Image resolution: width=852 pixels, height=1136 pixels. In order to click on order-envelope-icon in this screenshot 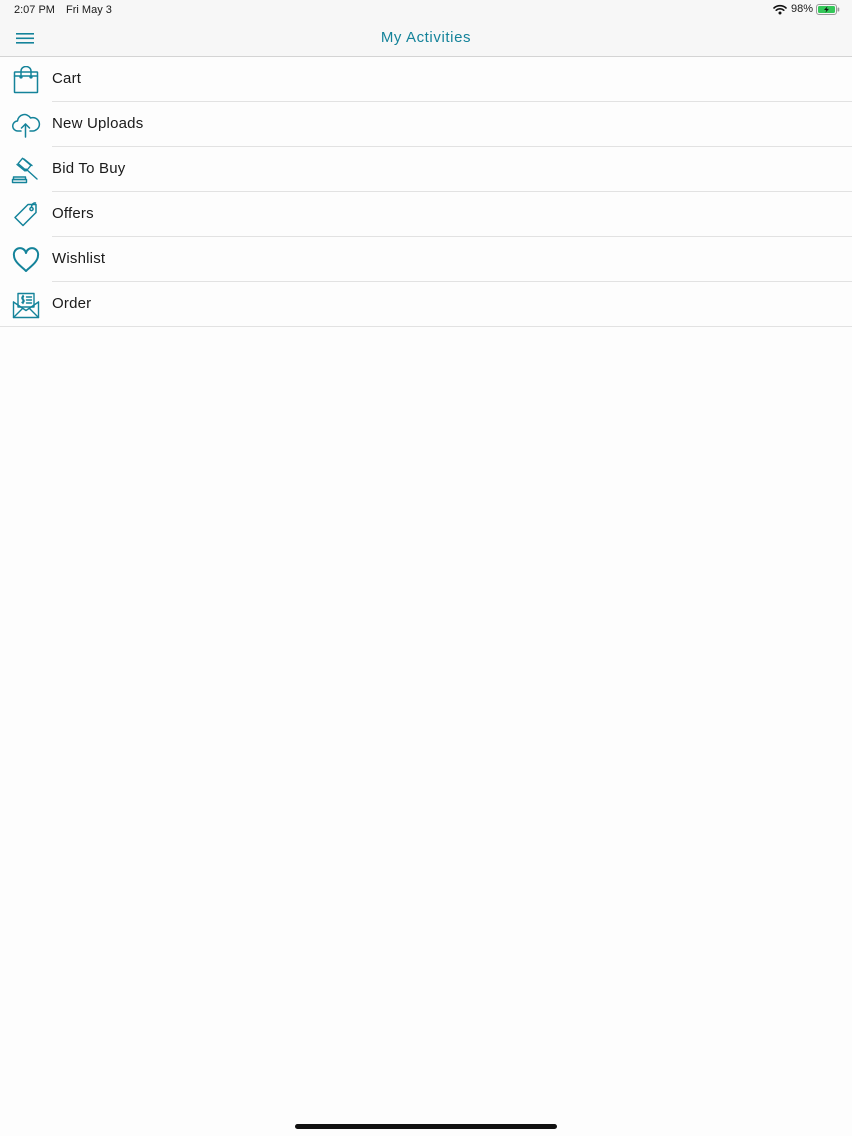, I will do `click(26, 305)`.